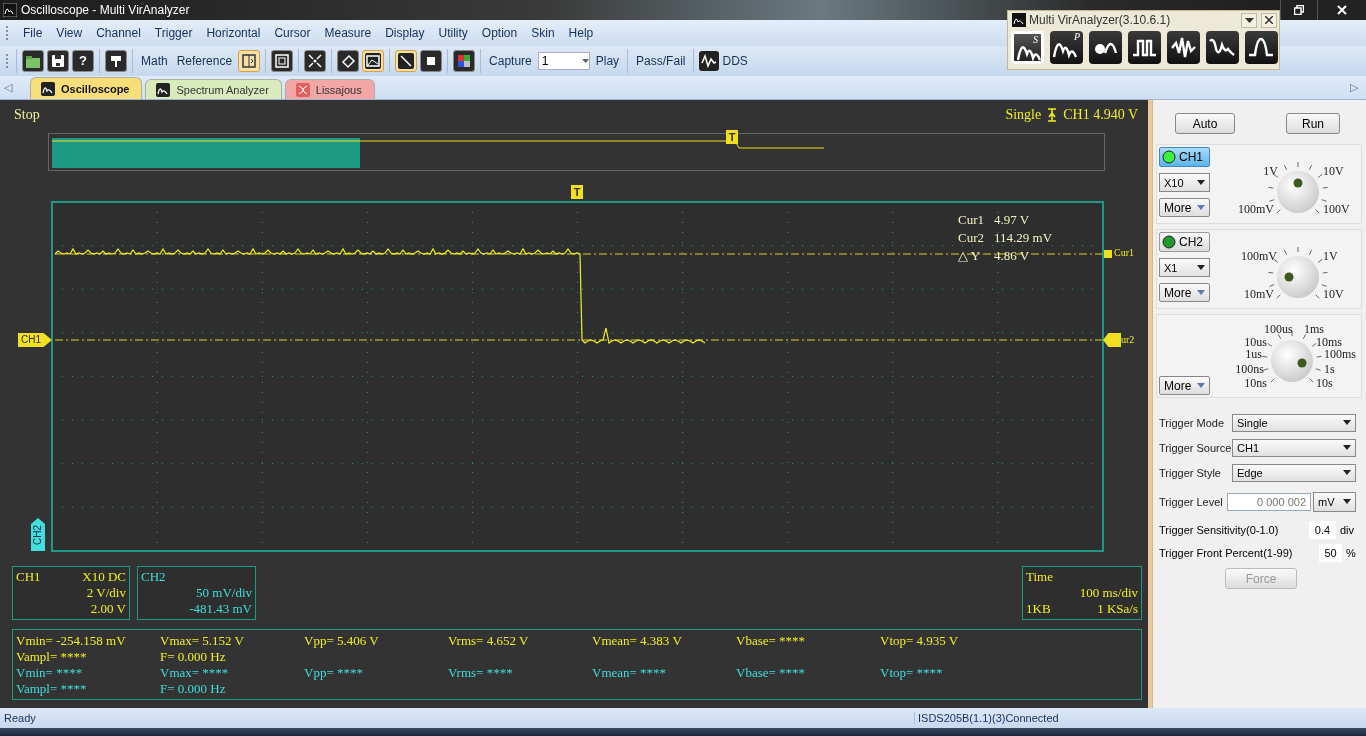 The height and width of the screenshot is (736, 1366). What do you see at coordinates (348, 61) in the screenshot?
I see `tag-icon` at bounding box center [348, 61].